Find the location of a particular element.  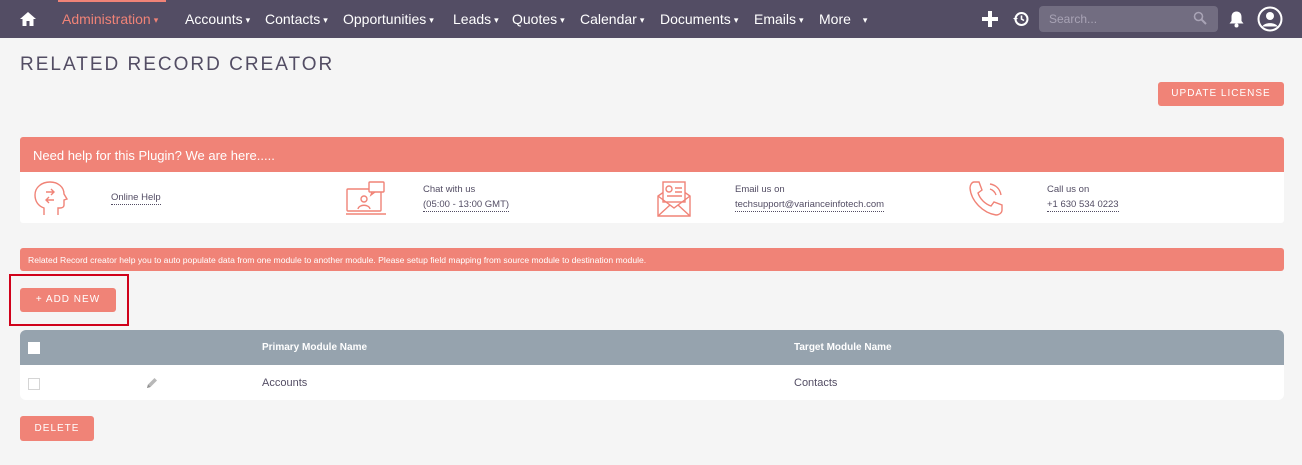

email-label: Email us on is located at coordinates (760, 189).